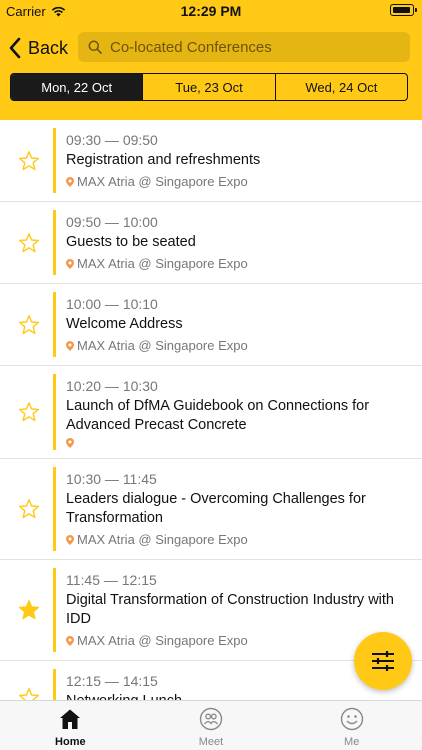  Describe the element at coordinates (112, 222) in the screenshot. I see `session-time: 09:50 — 10:00` at that location.